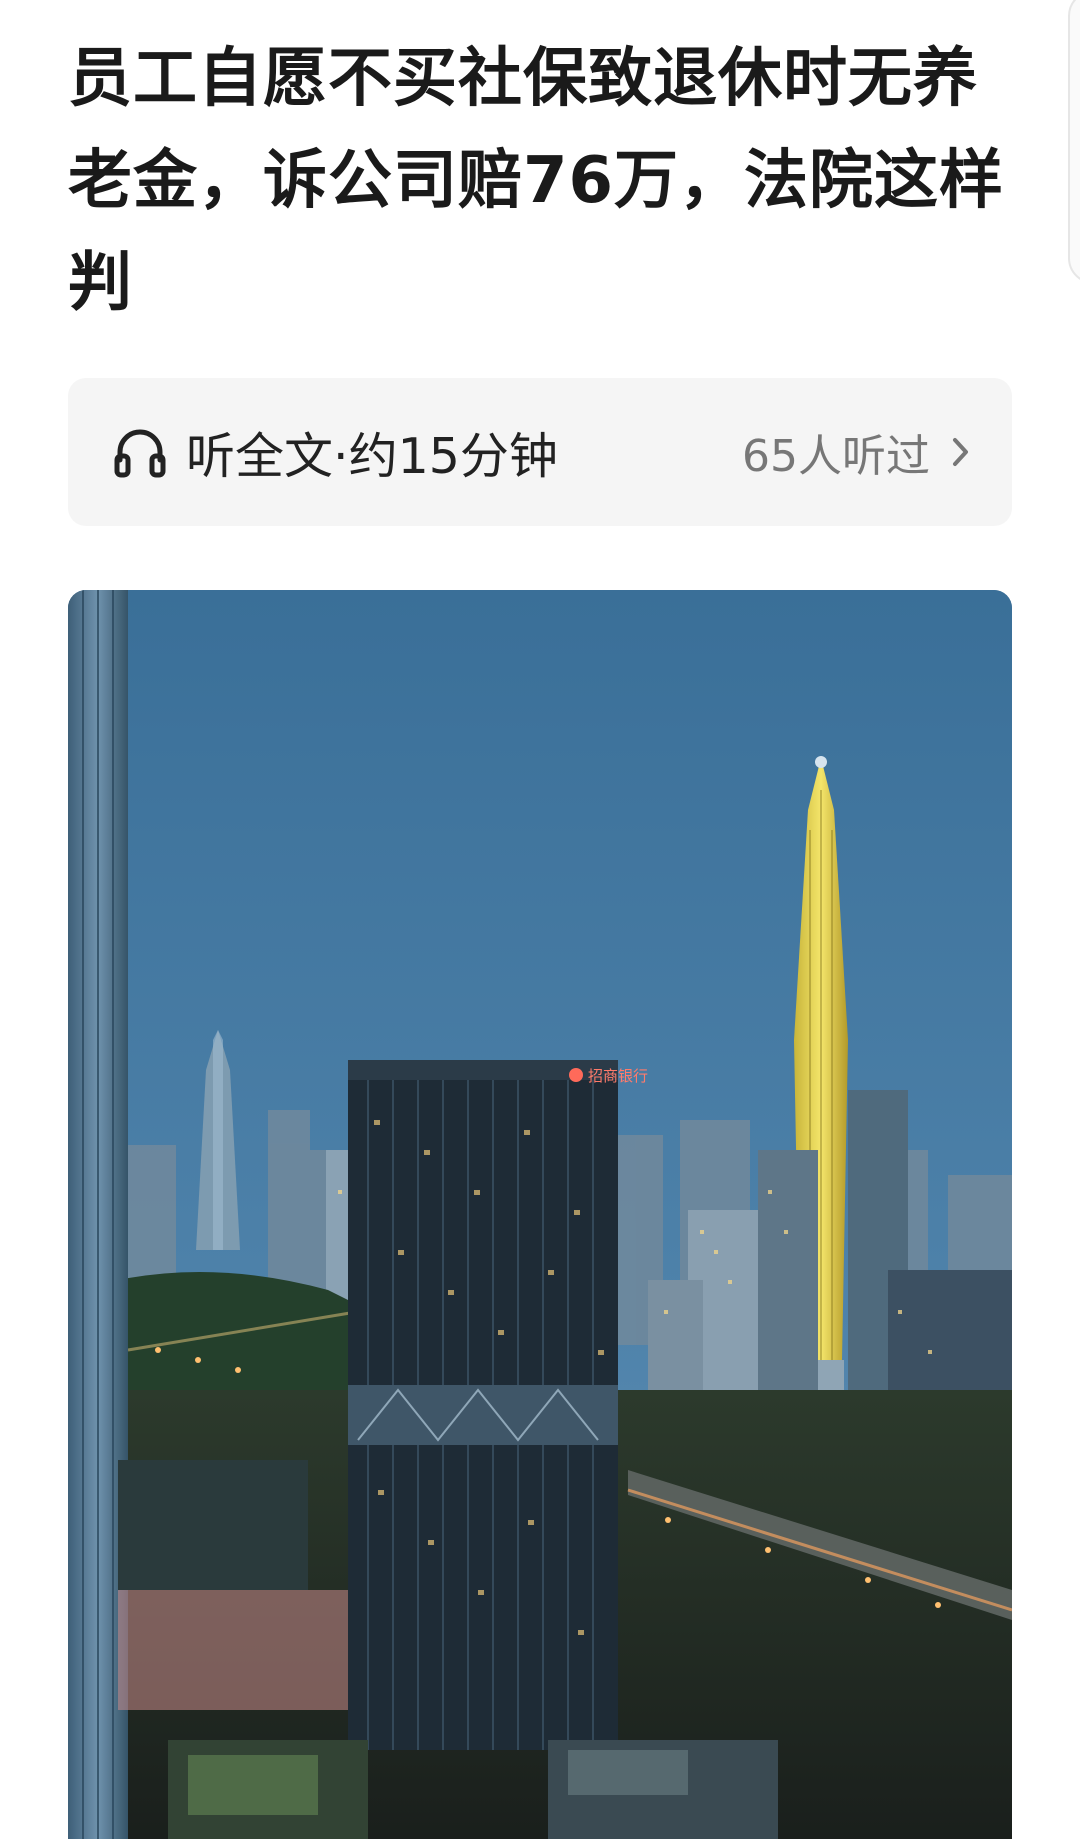 This screenshot has width=1080, height=1839. What do you see at coordinates (836, 456) in the screenshot?
I see `listen-count: 65人听过` at bounding box center [836, 456].